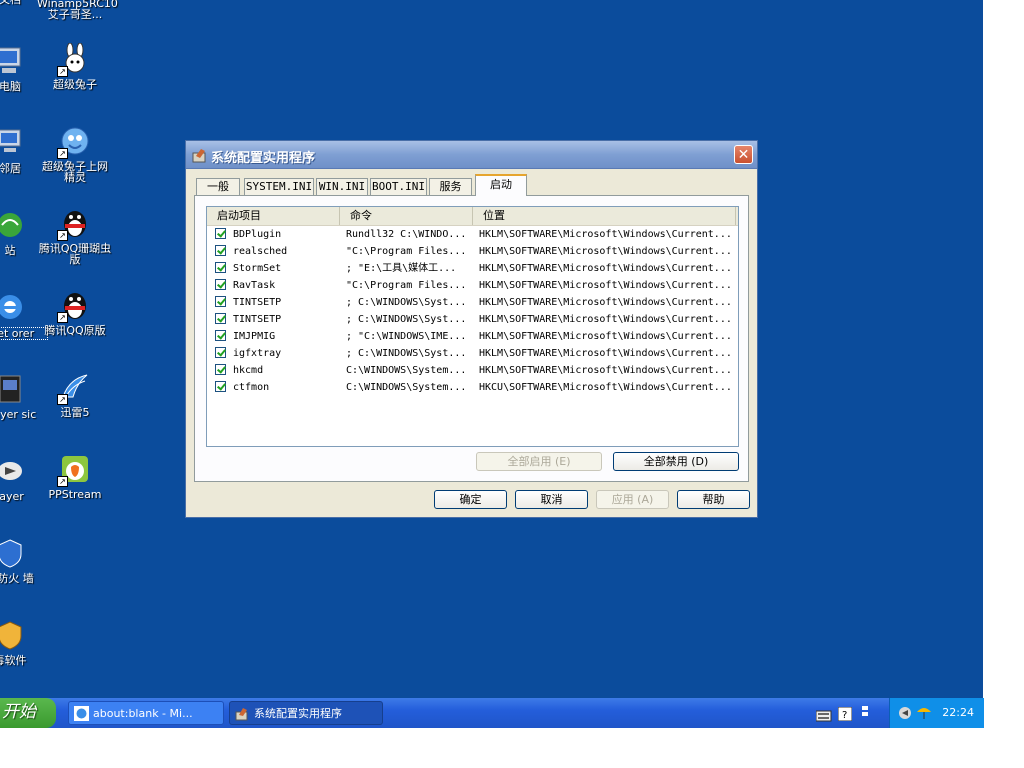 The image size is (1024, 768). What do you see at coordinates (398, 186) in the screenshot?
I see `tab-boot-ini: BOOT.INI` at bounding box center [398, 186].